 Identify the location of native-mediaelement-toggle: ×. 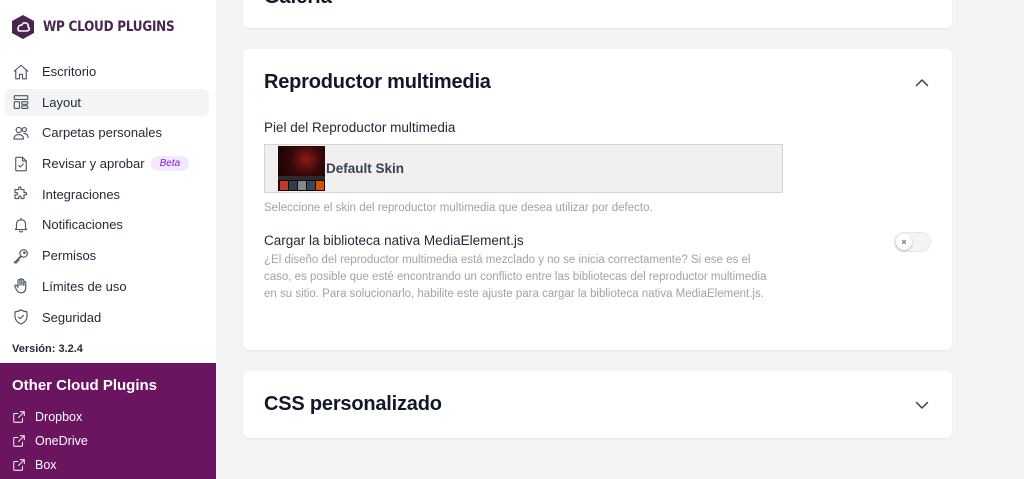
(912, 242).